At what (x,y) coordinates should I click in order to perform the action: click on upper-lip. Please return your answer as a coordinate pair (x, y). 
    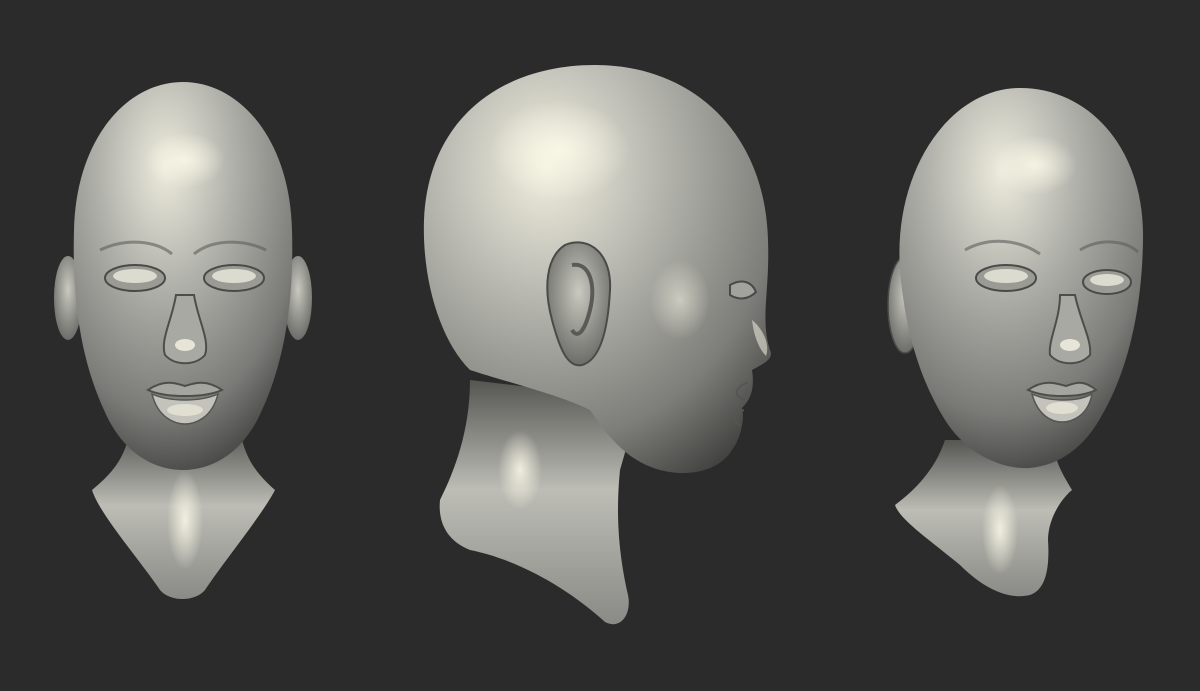
    Looking at the image, I should click on (1062, 389).